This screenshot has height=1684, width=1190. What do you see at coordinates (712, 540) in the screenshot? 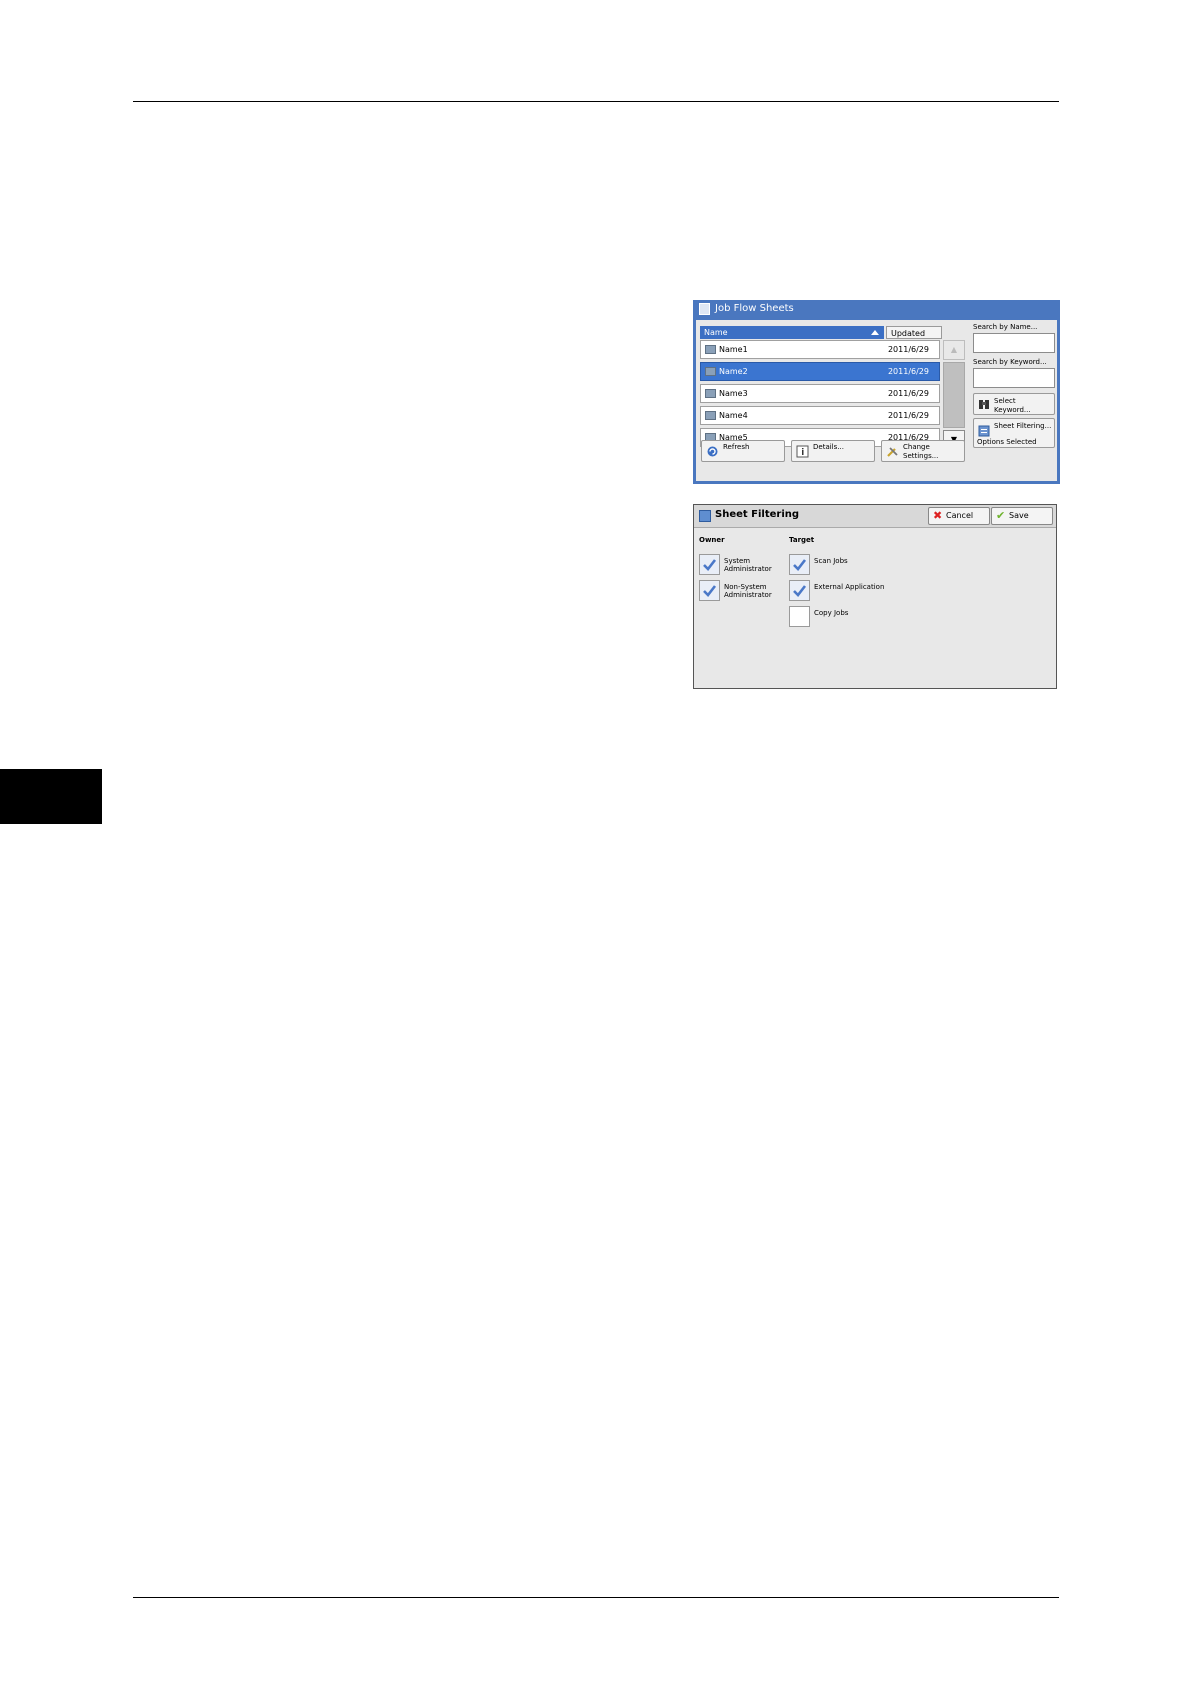
I see `owner-group-label: Owner` at bounding box center [712, 540].